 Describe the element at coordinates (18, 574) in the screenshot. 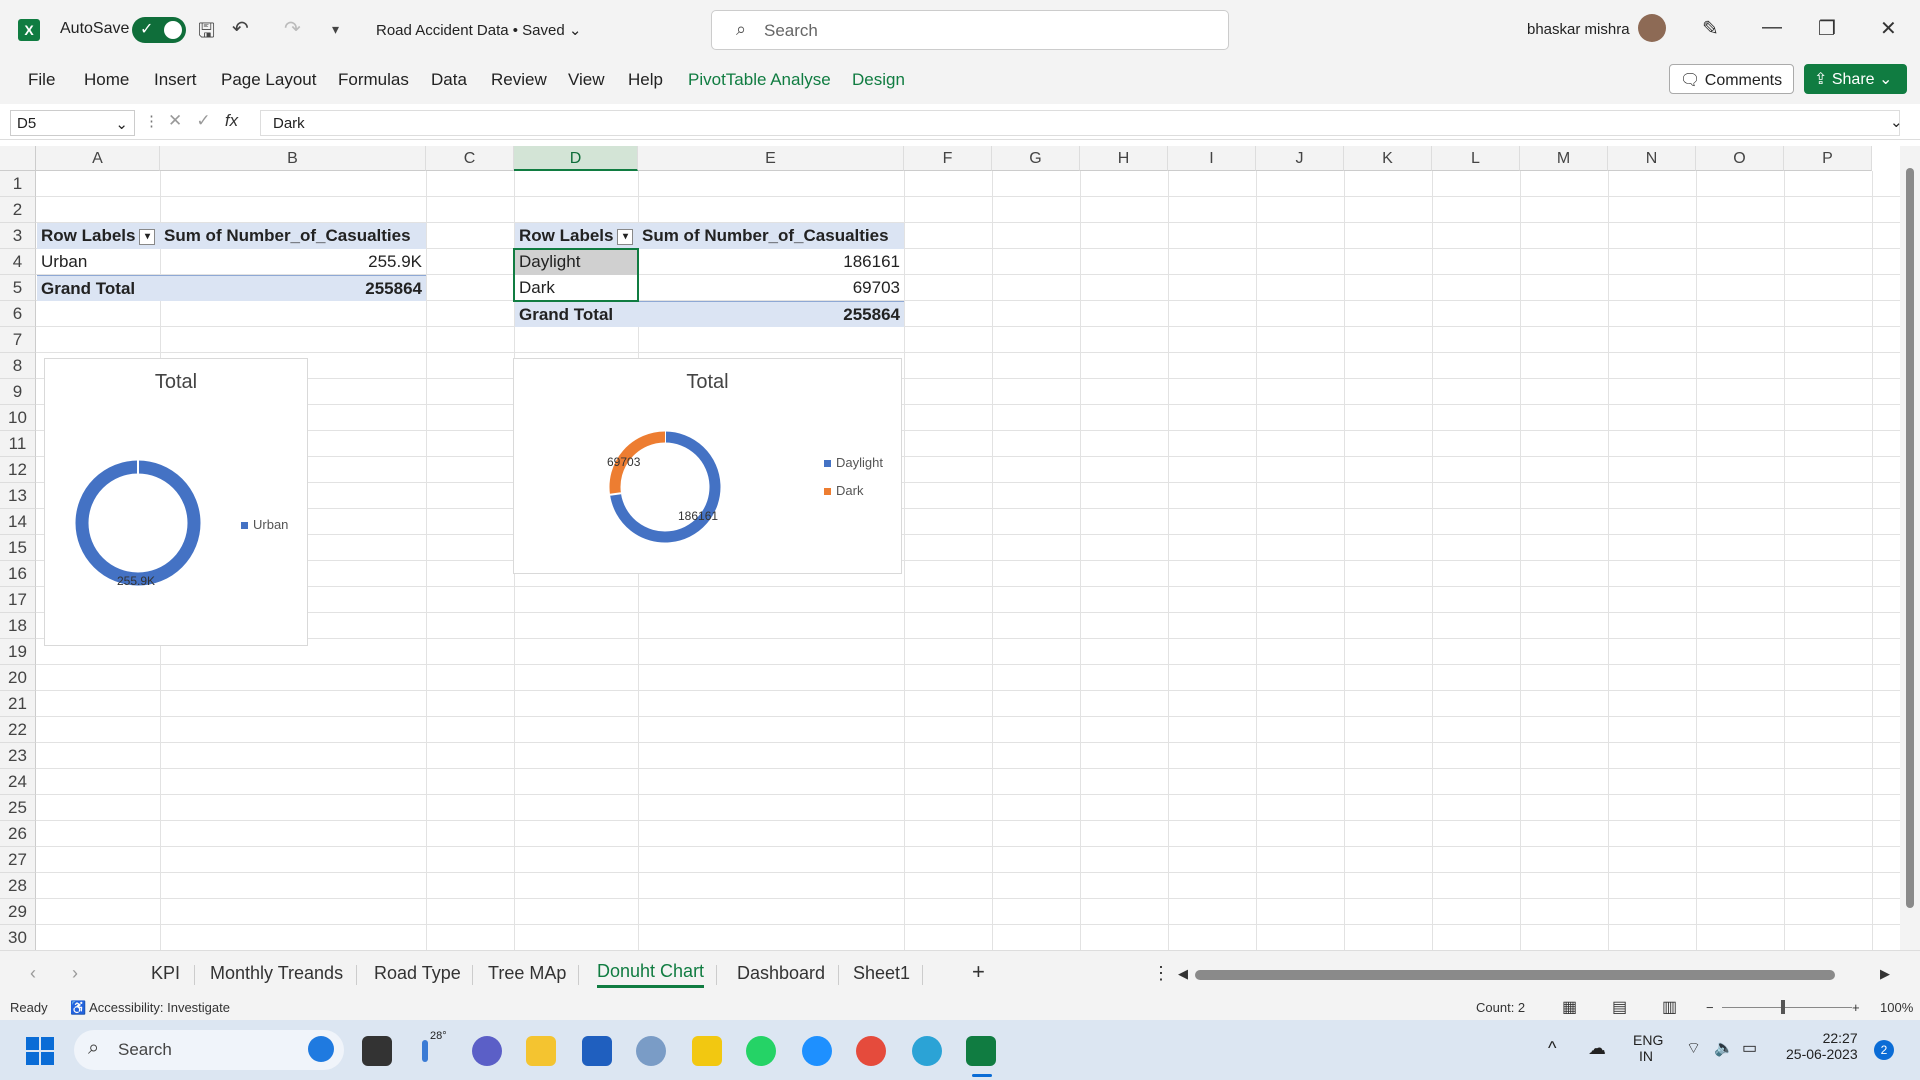

I see `row-header: 16` at that location.